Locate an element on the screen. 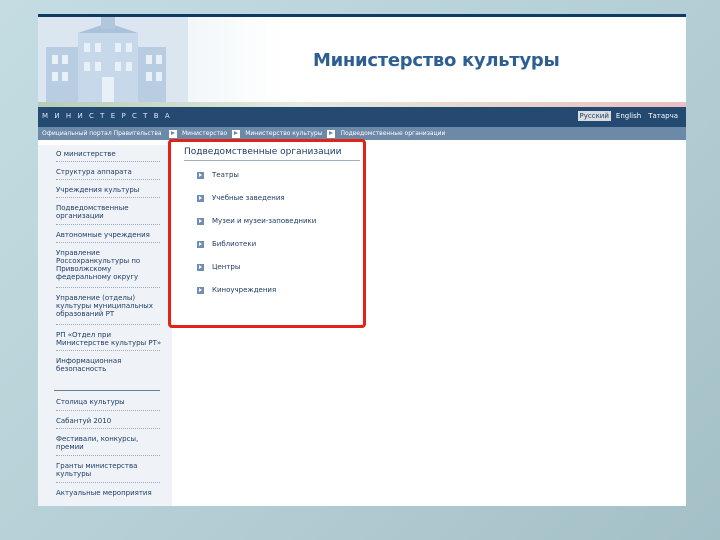 The height and width of the screenshot is (540, 720). lang-russian: Русский is located at coordinates (594, 116).